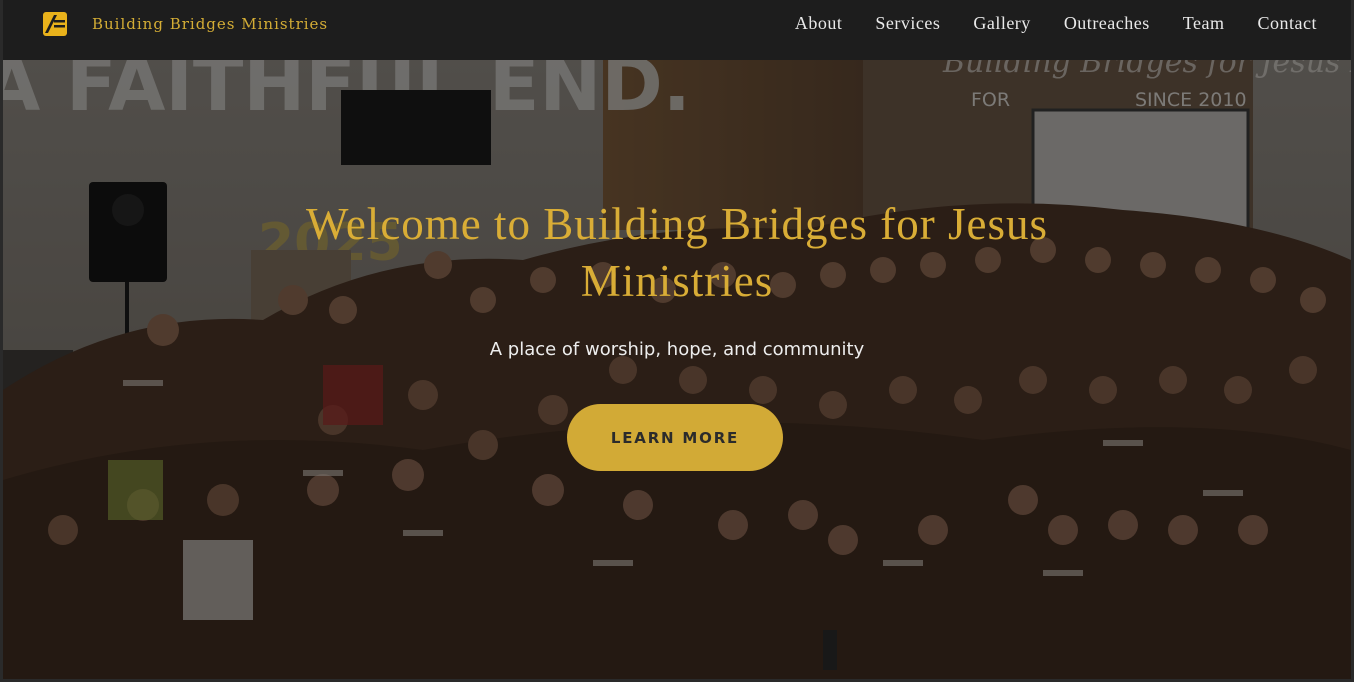 This screenshot has width=1354, height=682. I want to click on nav-contact: Contact, so click(1288, 23).